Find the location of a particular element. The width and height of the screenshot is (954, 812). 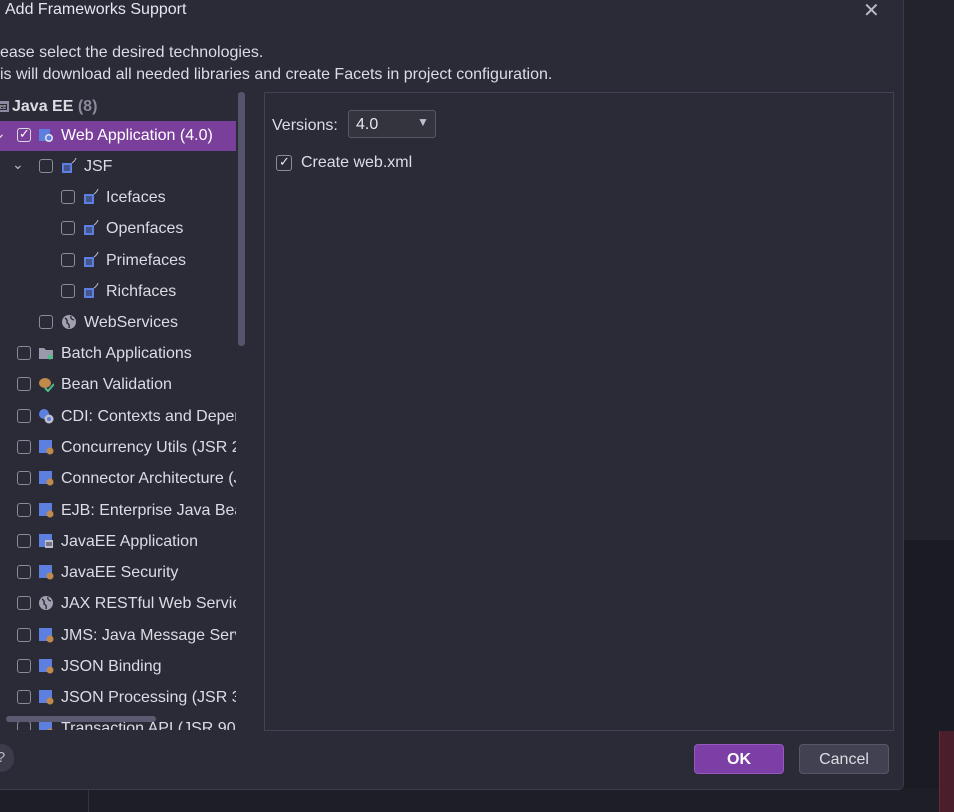

tree-item-web-application: ⌄ ✓ Web Application (4.0) is located at coordinates (124, 136).